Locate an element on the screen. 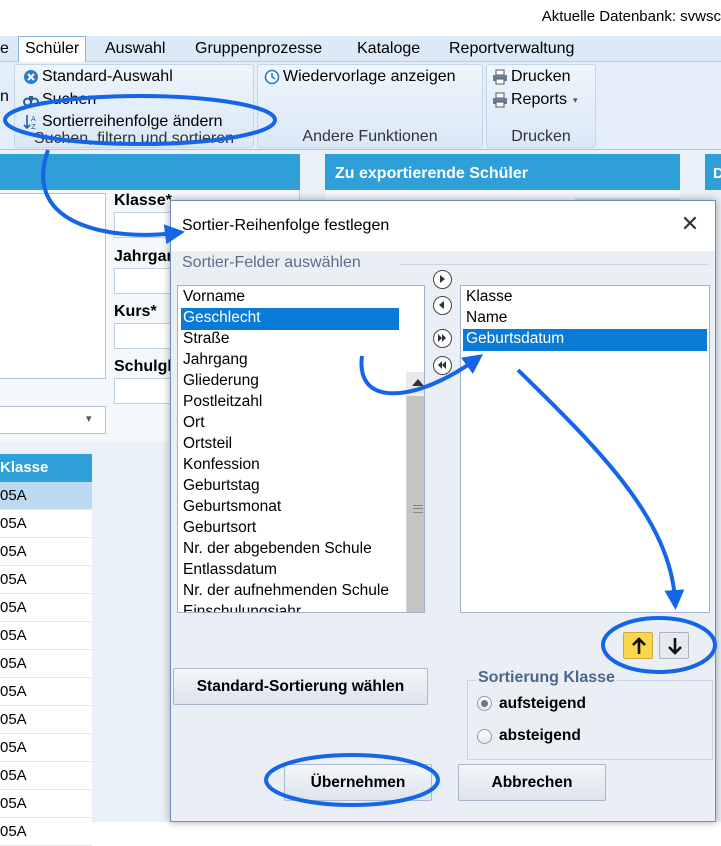 Image resolution: width=721 pixels, height=846 pixels. field-jahrgang is located at coordinates (144, 281).